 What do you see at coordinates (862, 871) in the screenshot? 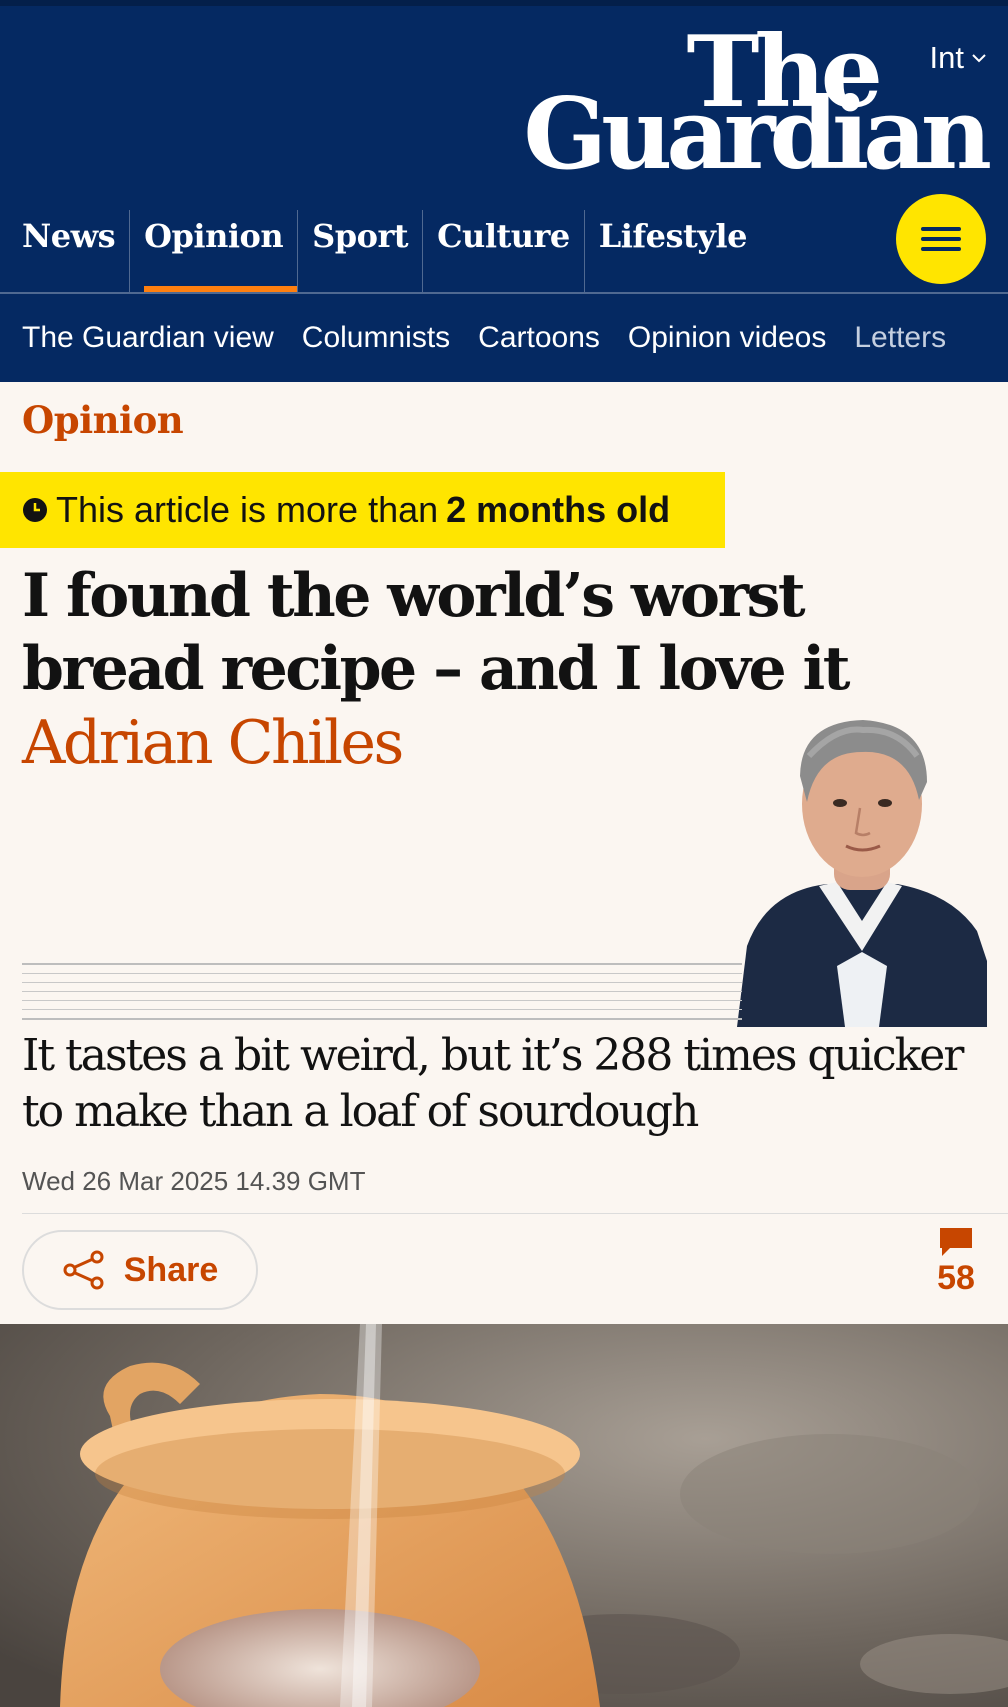
I see `author-portrait` at bounding box center [862, 871].